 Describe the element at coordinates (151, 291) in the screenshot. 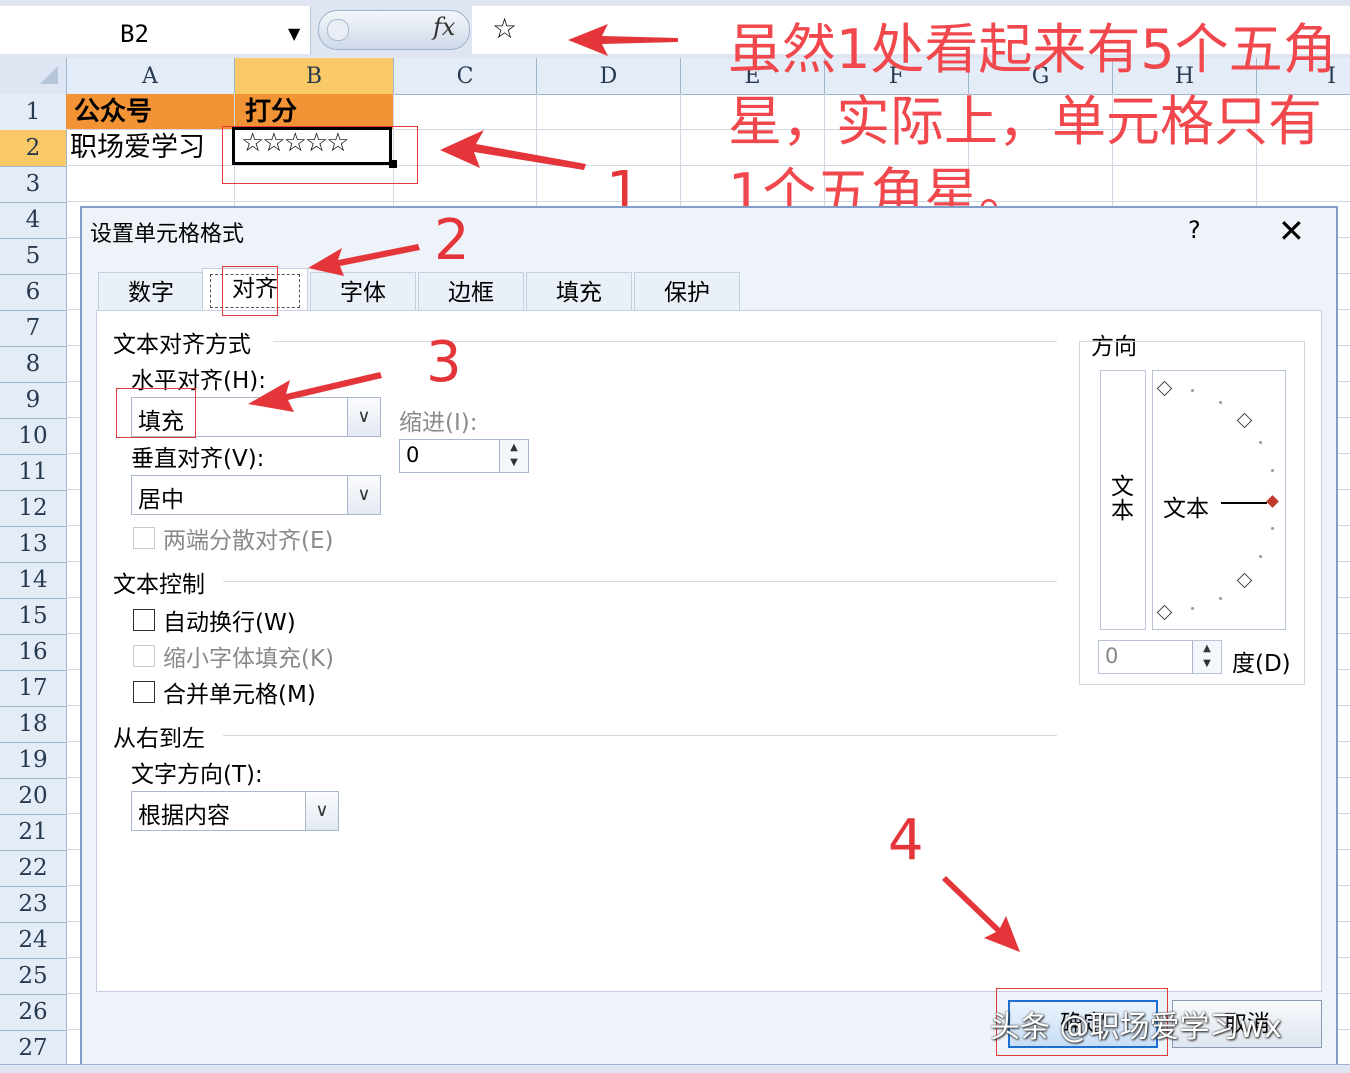

I see `tab-number: 数字` at that location.